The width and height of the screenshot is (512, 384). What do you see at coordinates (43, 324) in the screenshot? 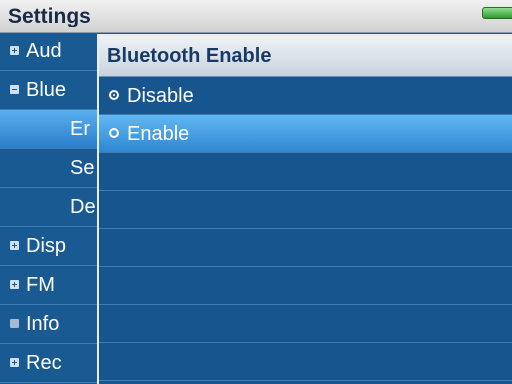
I see `menu-item-label: Info` at bounding box center [43, 324].